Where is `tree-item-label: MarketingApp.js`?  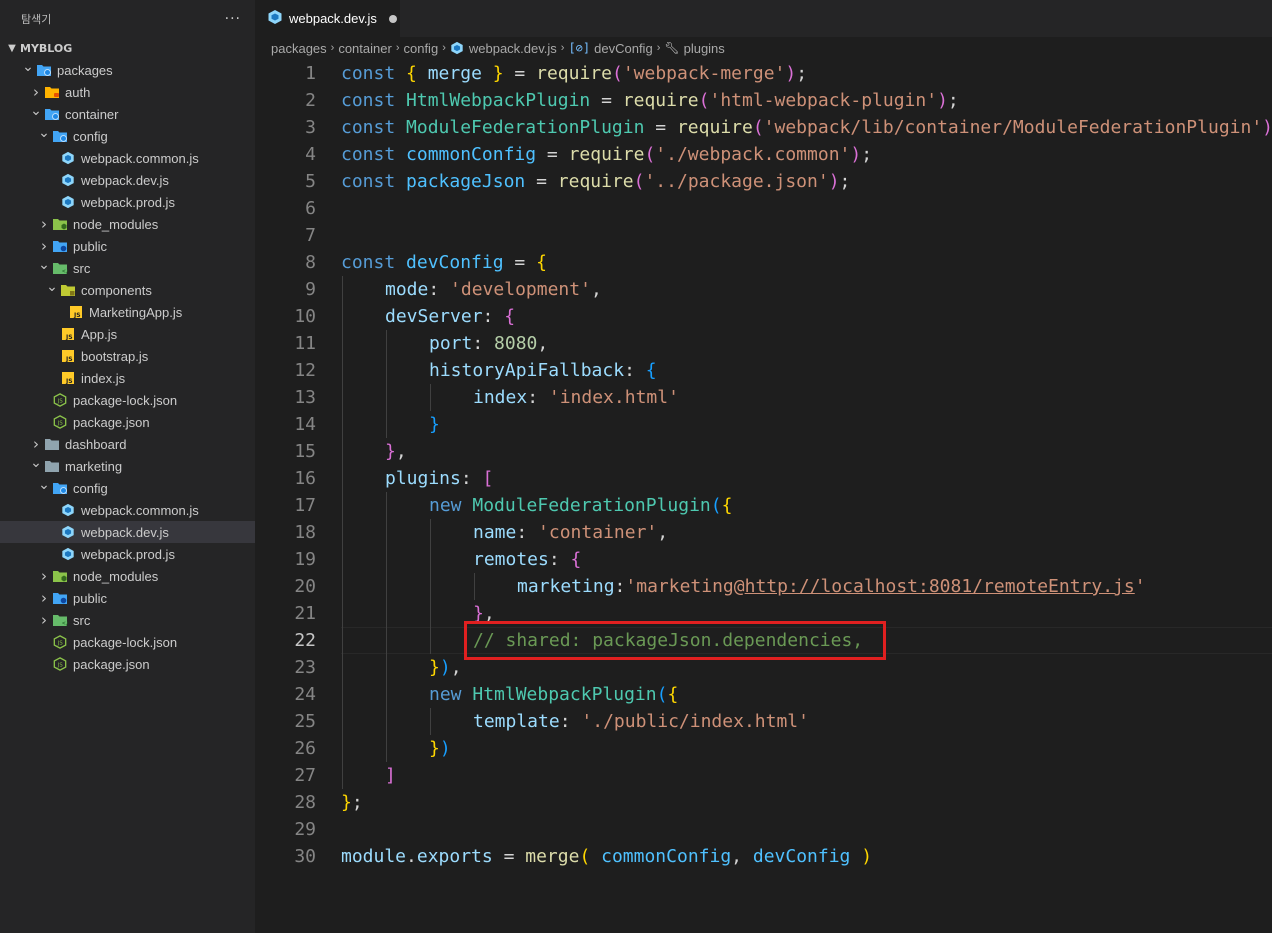 tree-item-label: MarketingApp.js is located at coordinates (136, 312).